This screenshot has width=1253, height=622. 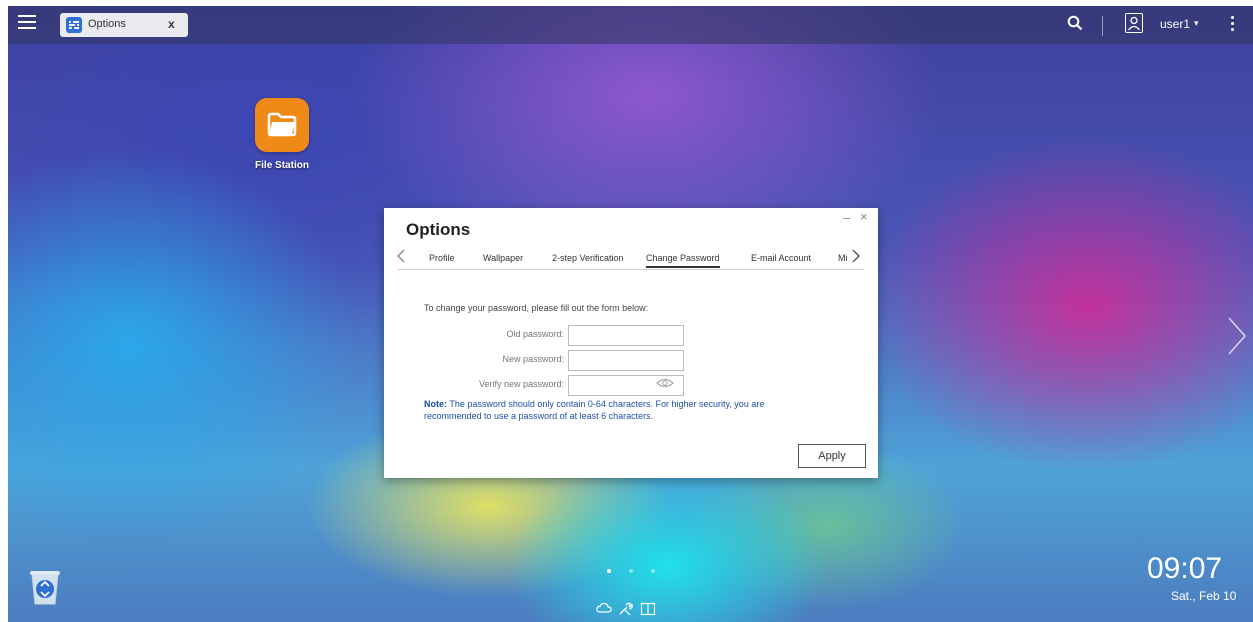 What do you see at coordinates (171, 24) in the screenshot?
I see `taskbar-tab-close-button: x` at bounding box center [171, 24].